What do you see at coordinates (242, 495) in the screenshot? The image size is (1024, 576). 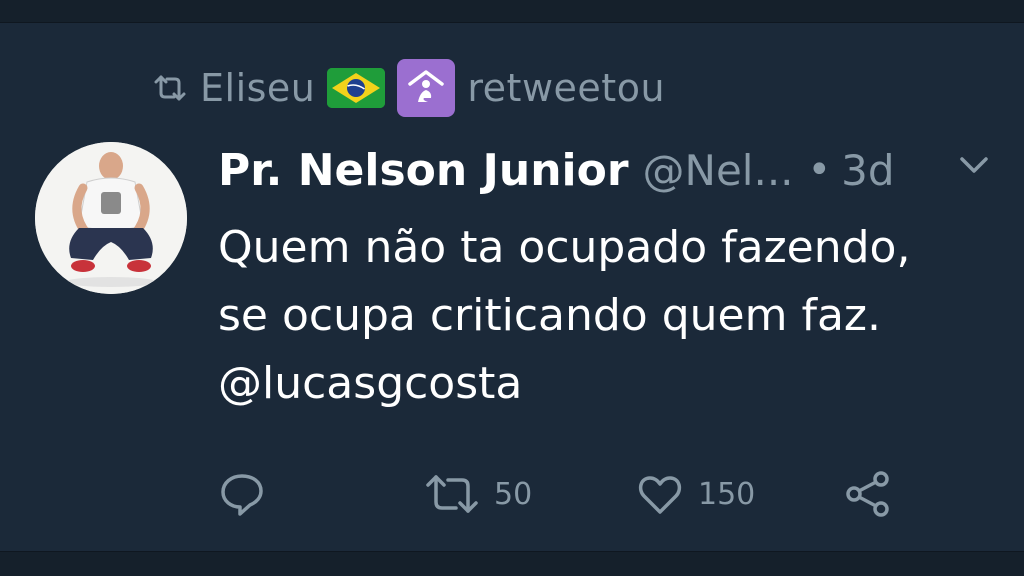 I see `reply-icon` at bounding box center [242, 495].